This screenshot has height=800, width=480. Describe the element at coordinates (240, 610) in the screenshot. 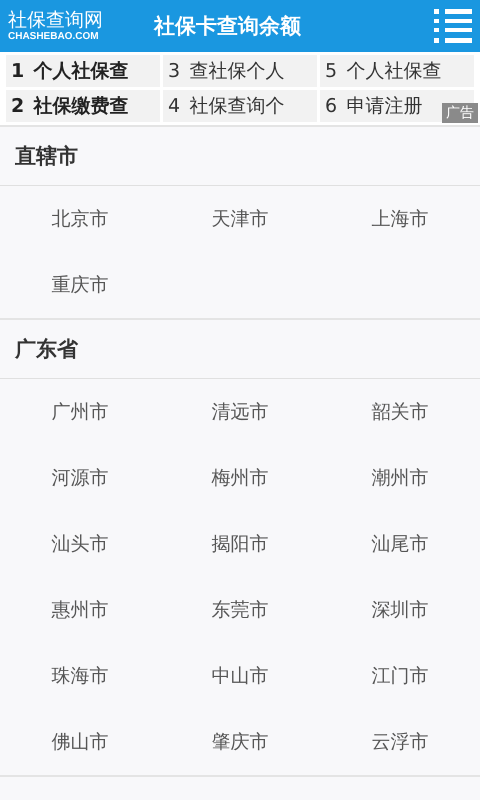

I see `city-link: 东莞市` at that location.